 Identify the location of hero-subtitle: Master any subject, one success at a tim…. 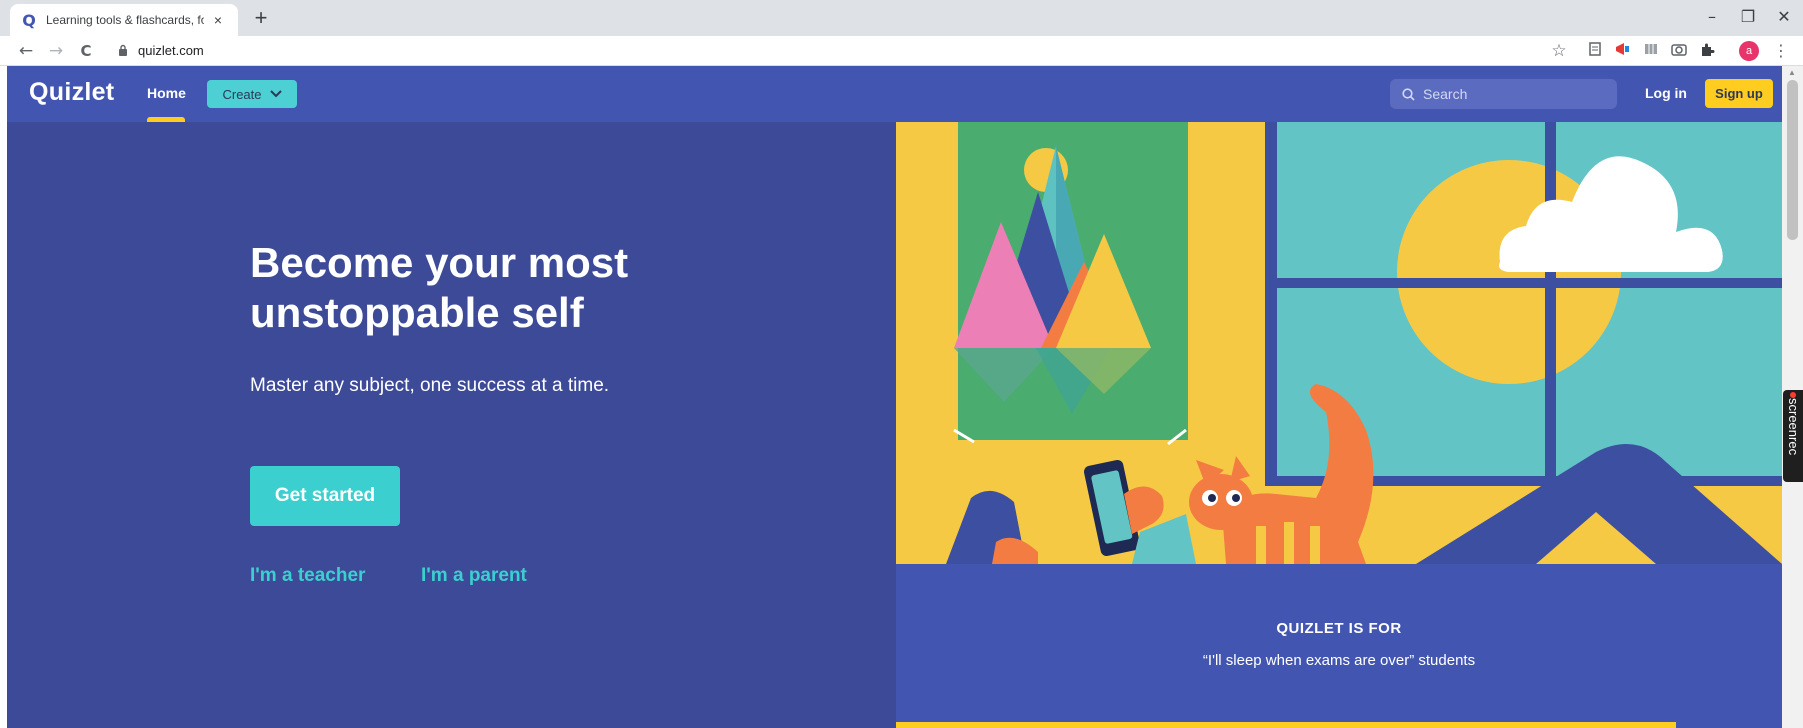
(430, 385).